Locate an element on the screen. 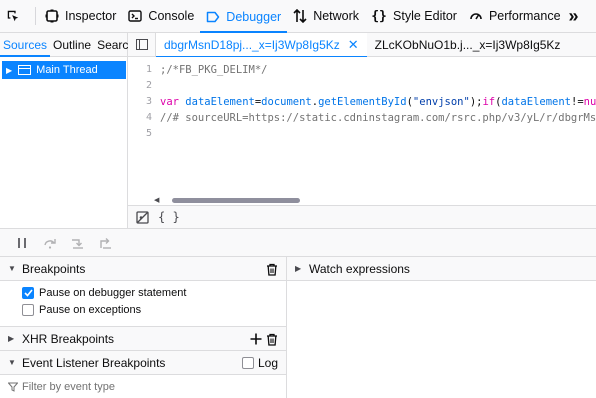  code-line: ;/*FB_PKG_DELIM*/ is located at coordinates (378, 70).